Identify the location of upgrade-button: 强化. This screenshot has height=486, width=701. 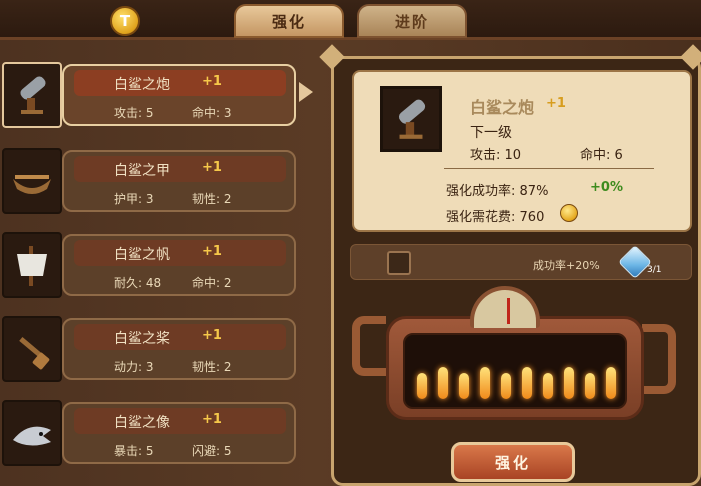
(513, 462).